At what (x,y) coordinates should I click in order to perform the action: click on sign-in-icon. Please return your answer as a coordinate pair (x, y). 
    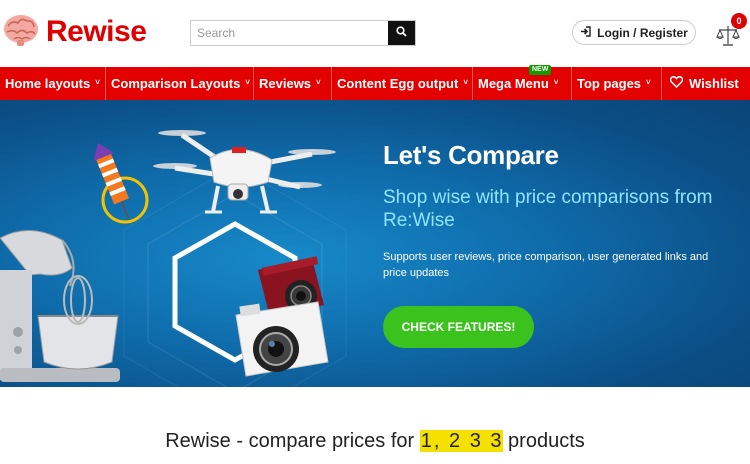
    Looking at the image, I should click on (588, 32).